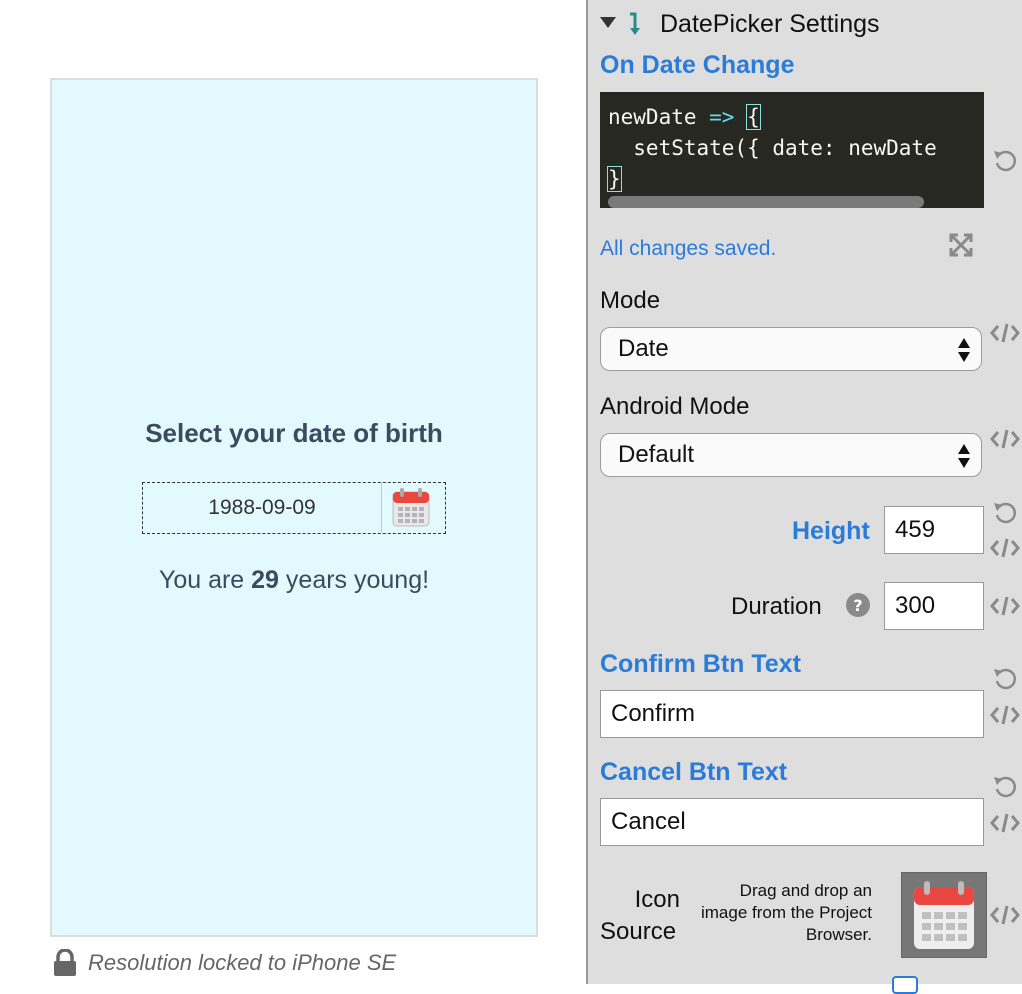 This screenshot has width=1022, height=994. Describe the element at coordinates (770, 24) in the screenshot. I see `section-title: DatePicker Settings` at that location.